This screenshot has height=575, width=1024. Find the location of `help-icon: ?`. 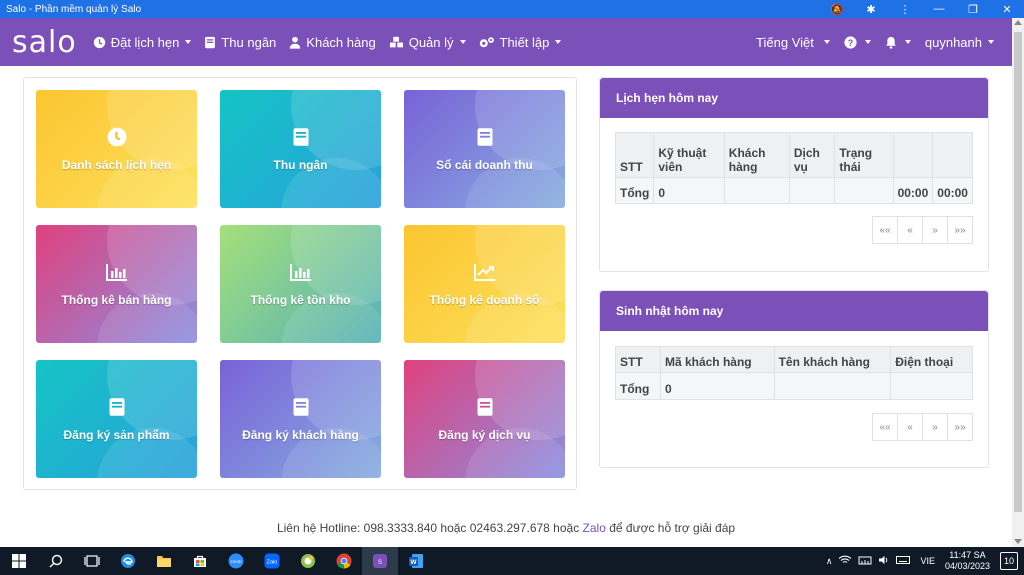

help-icon: ? is located at coordinates (850, 42).